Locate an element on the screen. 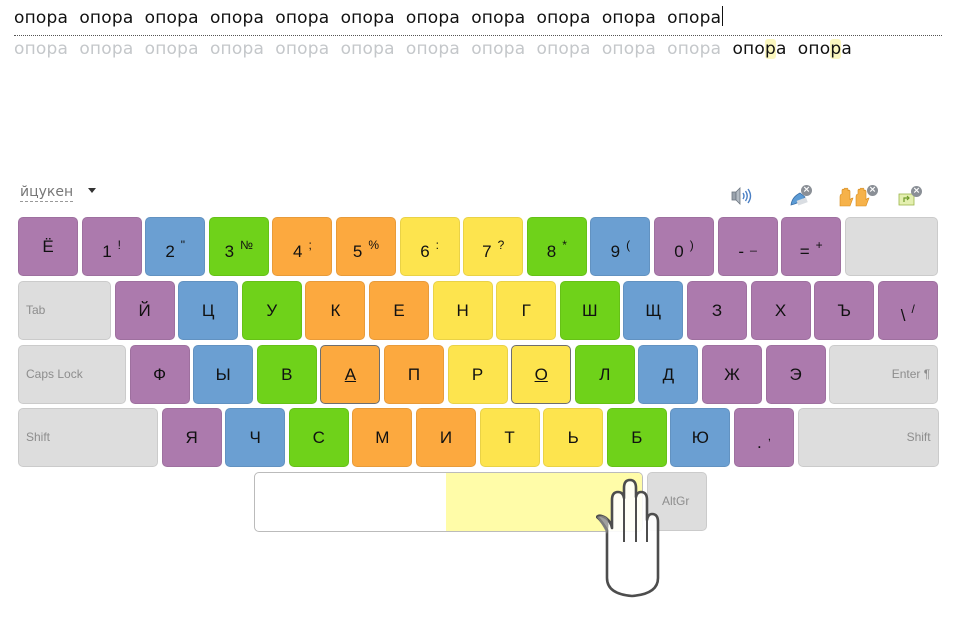  key-label: 8 * is located at coordinates (556, 249).